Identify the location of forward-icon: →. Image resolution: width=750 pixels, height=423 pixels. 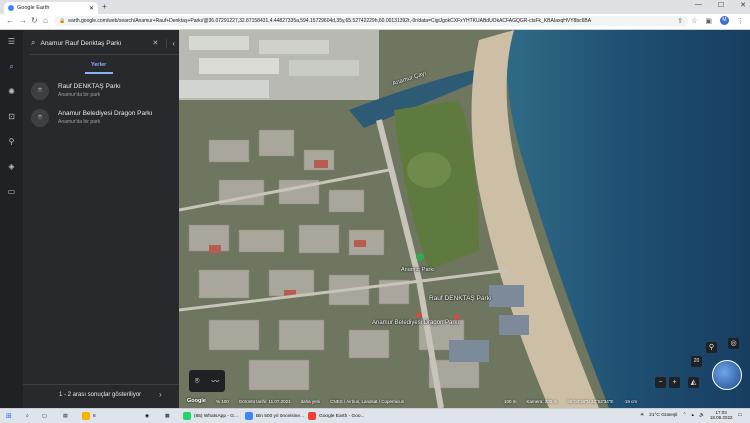
(23, 20).